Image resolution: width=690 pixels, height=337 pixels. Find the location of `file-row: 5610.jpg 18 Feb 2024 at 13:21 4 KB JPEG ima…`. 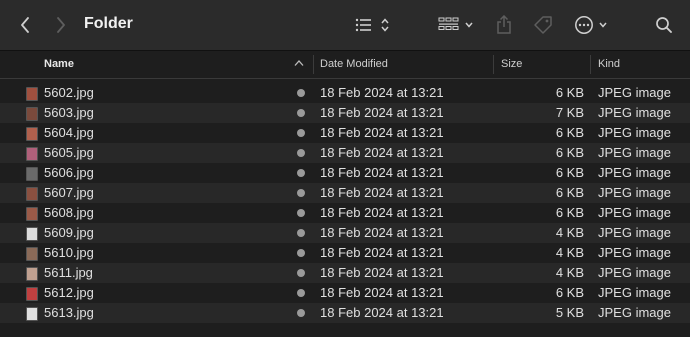

file-row: 5610.jpg 18 Feb 2024 at 13:21 4 KB JPEG ima… is located at coordinates (345, 253).